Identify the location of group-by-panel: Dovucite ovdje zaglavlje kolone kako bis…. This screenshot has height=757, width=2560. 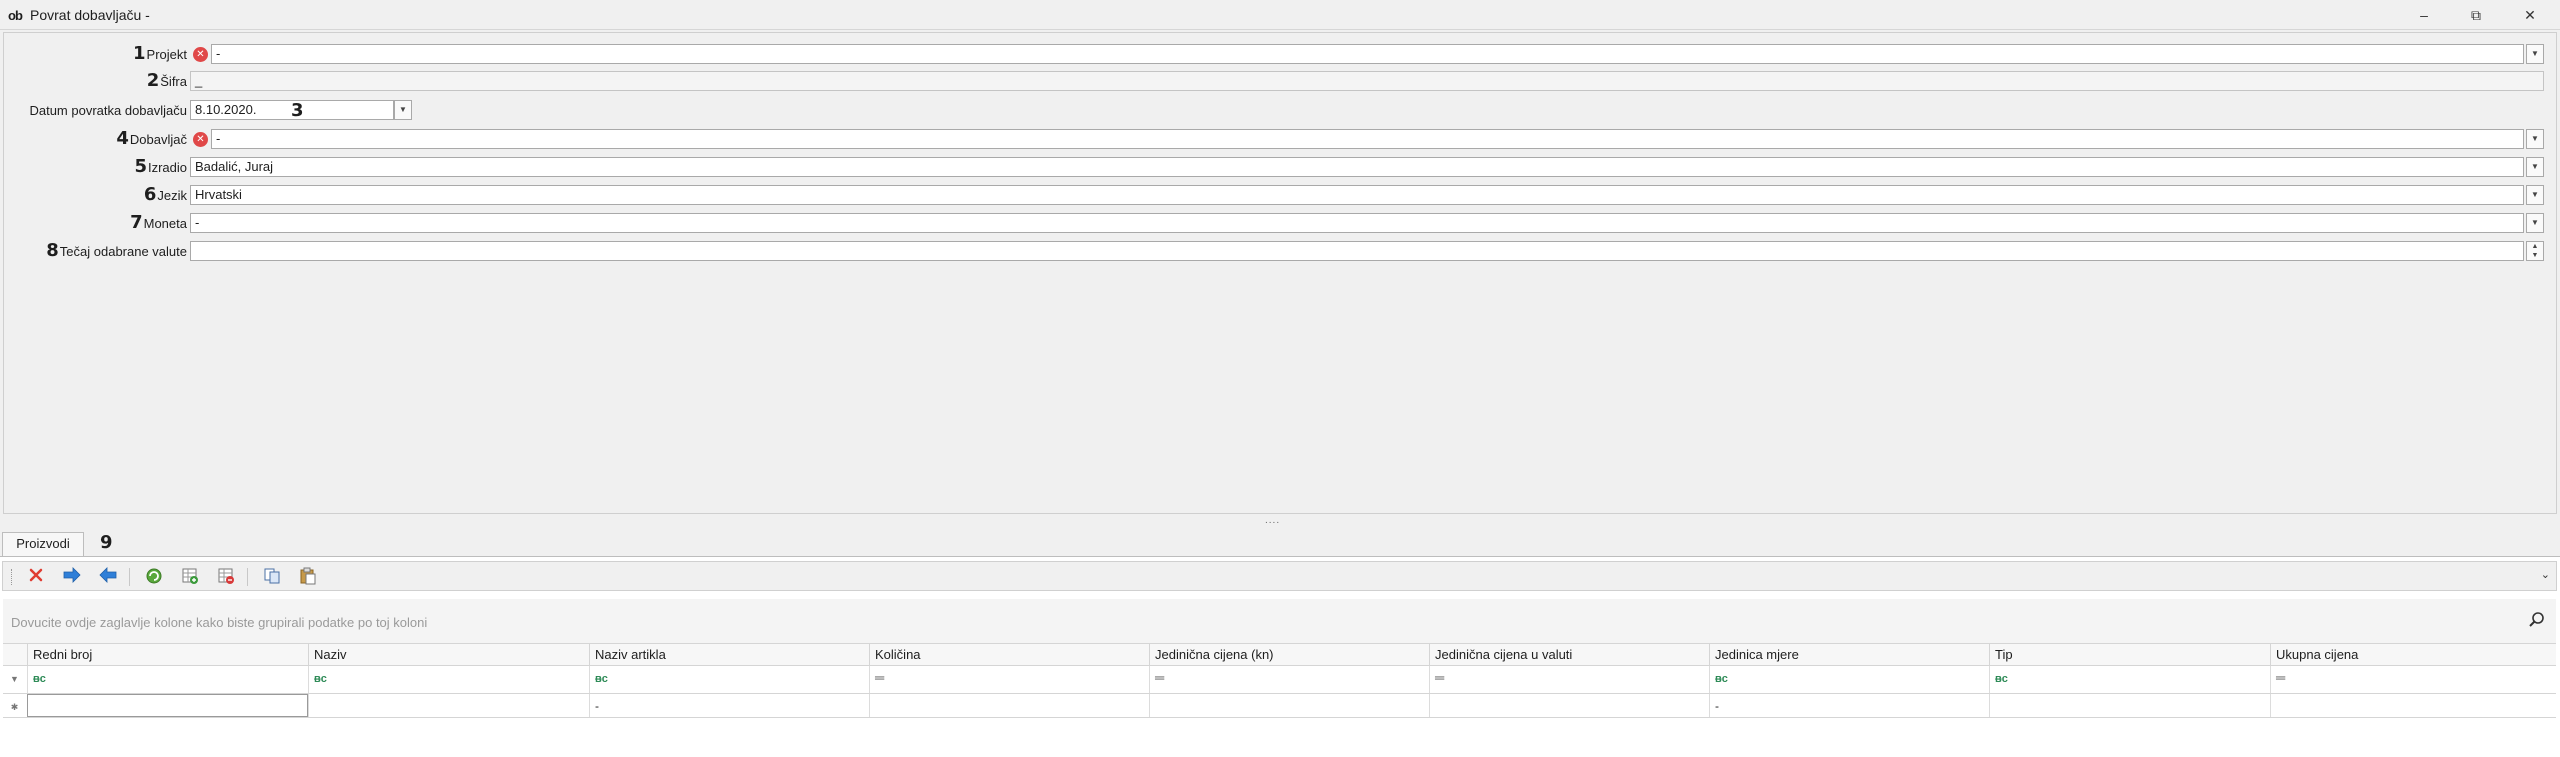
(1279, 622).